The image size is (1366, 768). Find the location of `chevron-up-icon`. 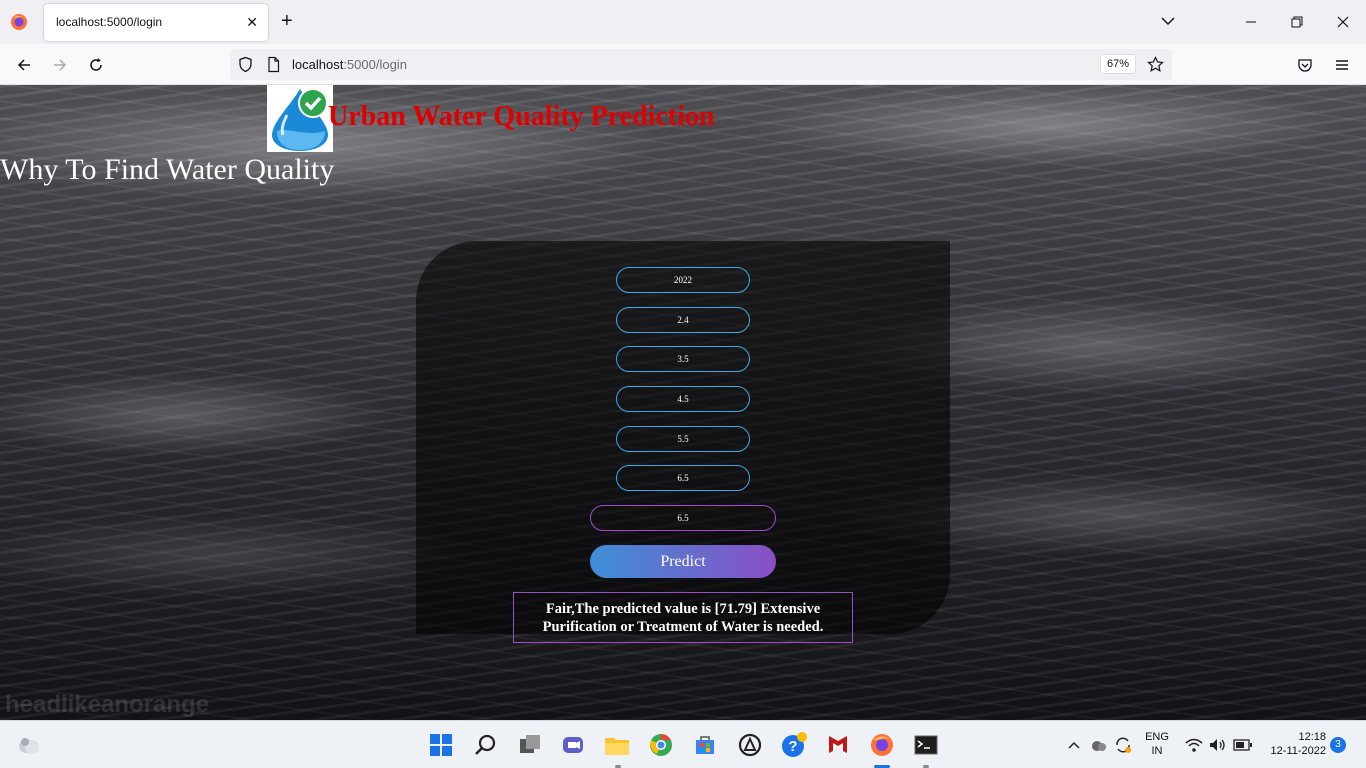

chevron-up-icon is located at coordinates (1074, 745).